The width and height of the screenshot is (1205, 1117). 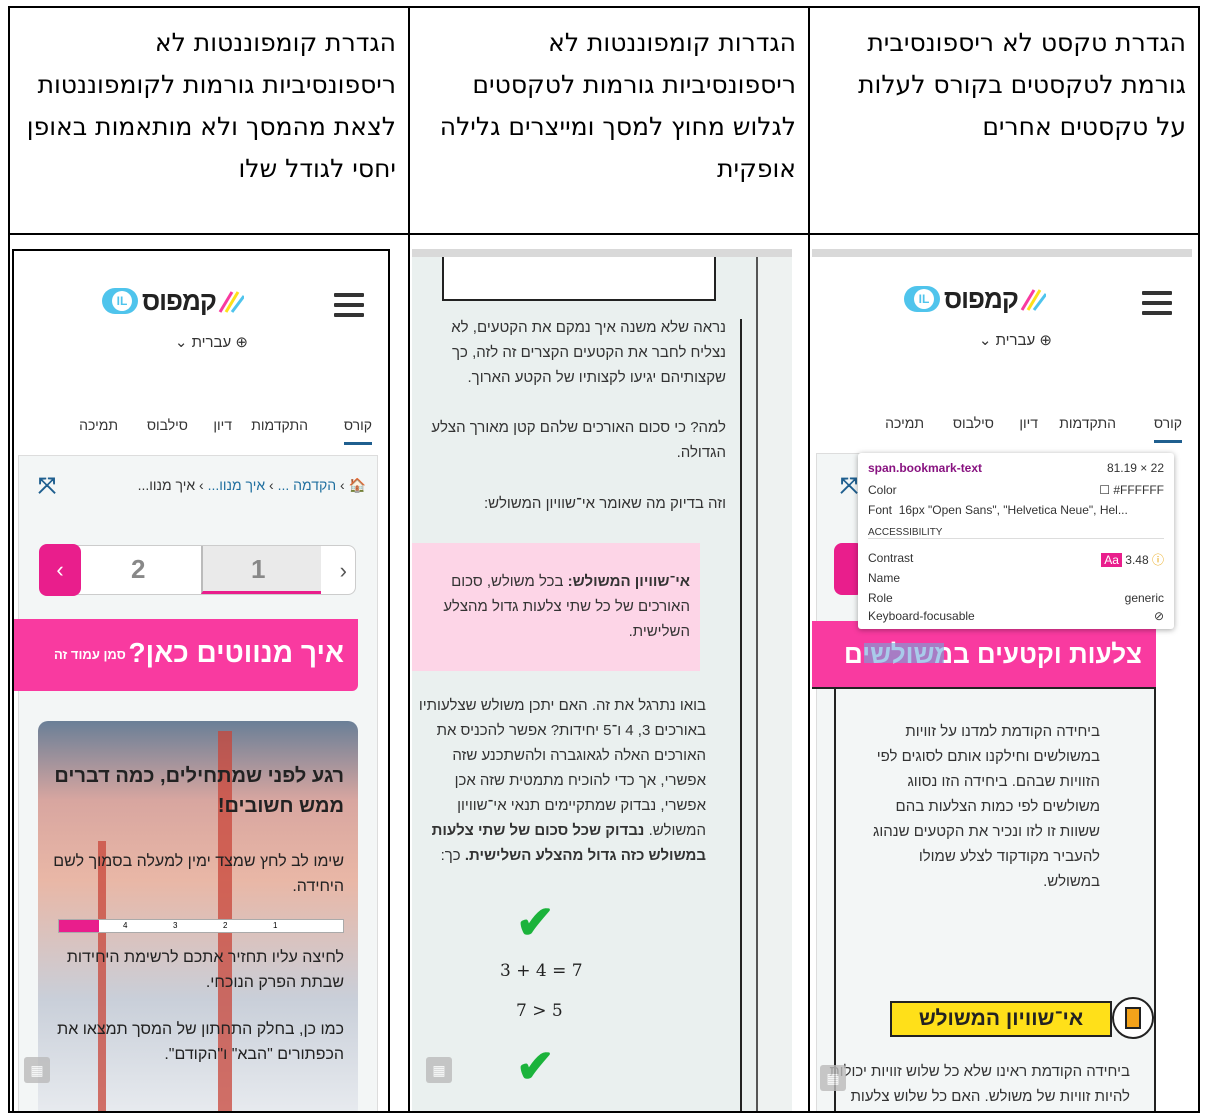 What do you see at coordinates (1135, 468) in the screenshot?
I see `tooltip-size: 81.19 × 22` at bounding box center [1135, 468].